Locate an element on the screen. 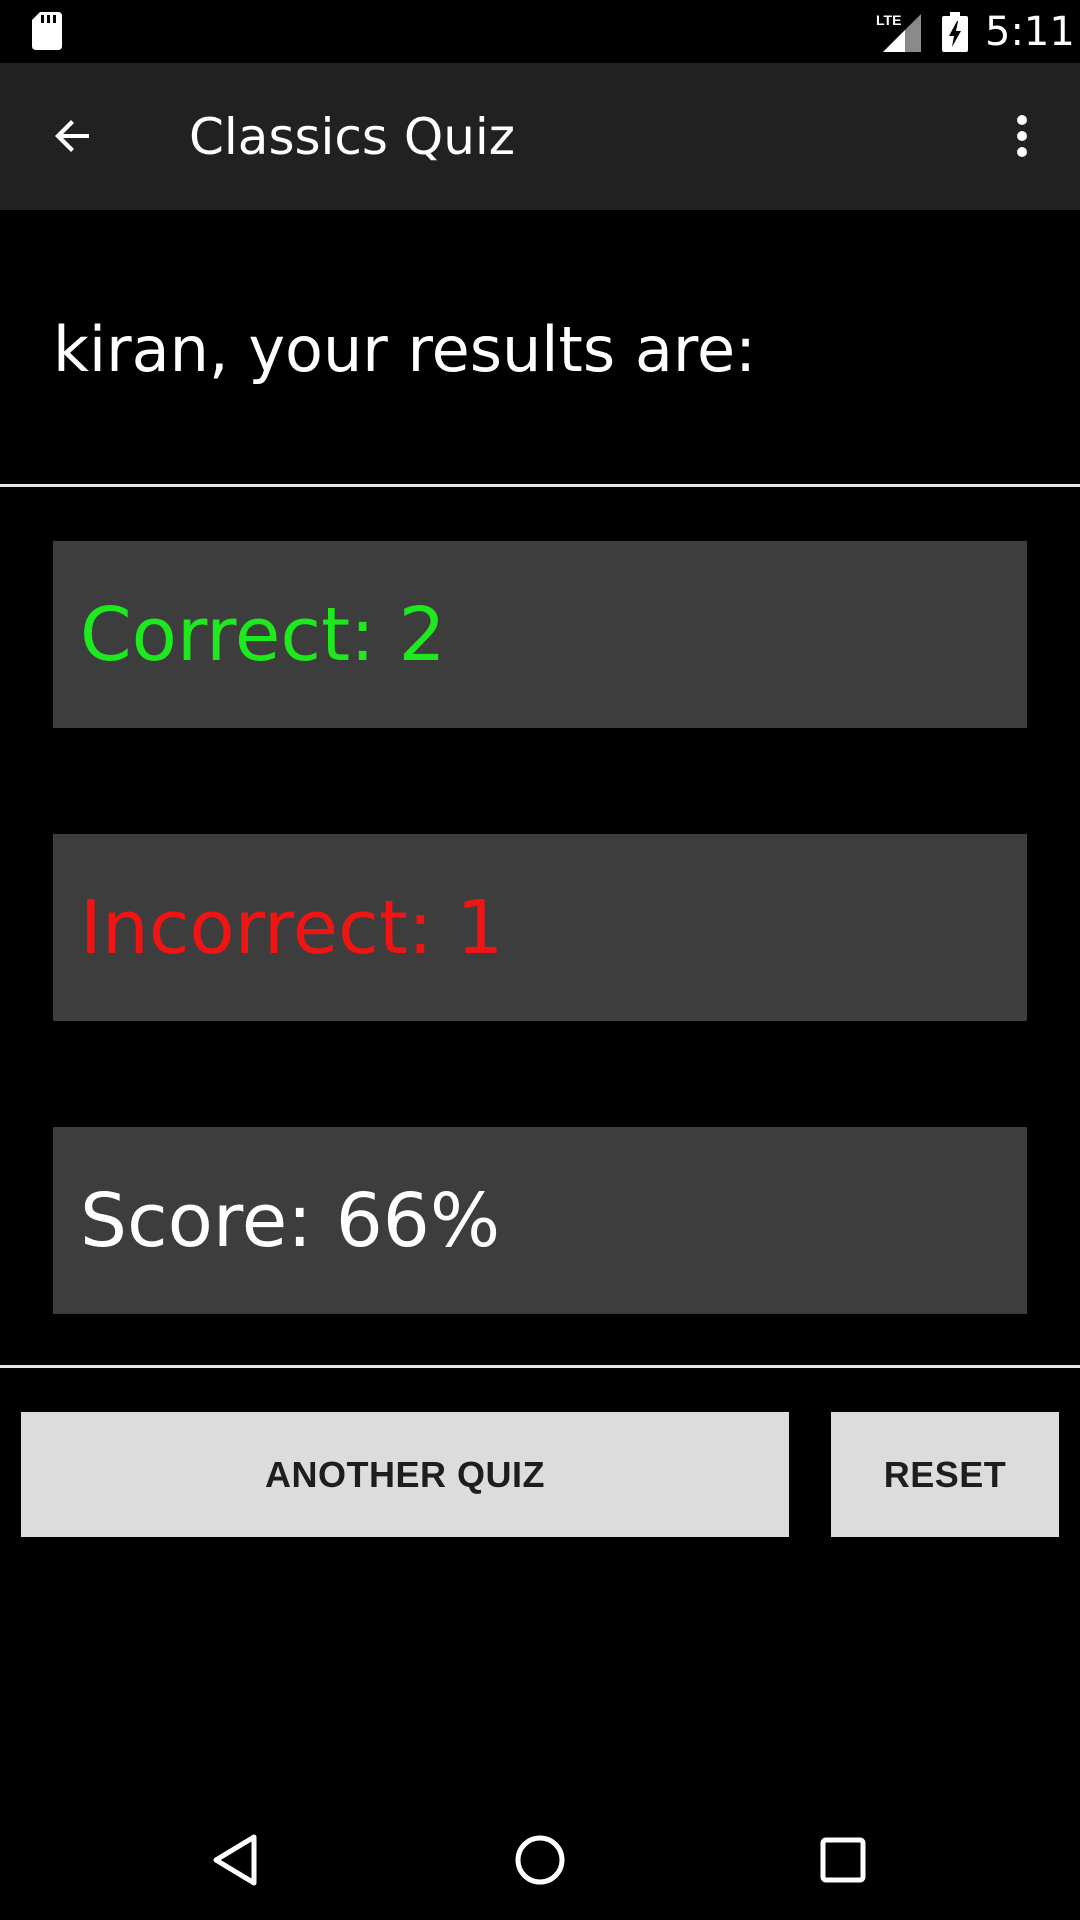 This screenshot has height=1920, width=1080. arrow-left-icon is located at coordinates (72, 136).